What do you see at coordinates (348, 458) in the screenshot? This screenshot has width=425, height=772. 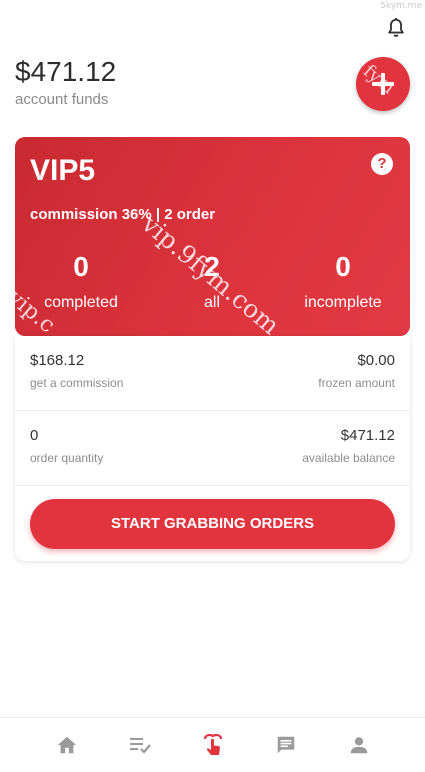 I see `available-balance-label: available balance` at bounding box center [348, 458].